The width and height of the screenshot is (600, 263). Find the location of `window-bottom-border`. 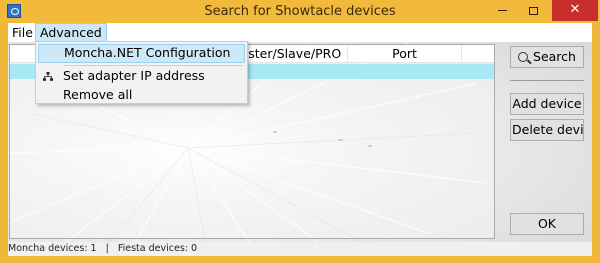

window-bottom-border is located at coordinates (300, 259).